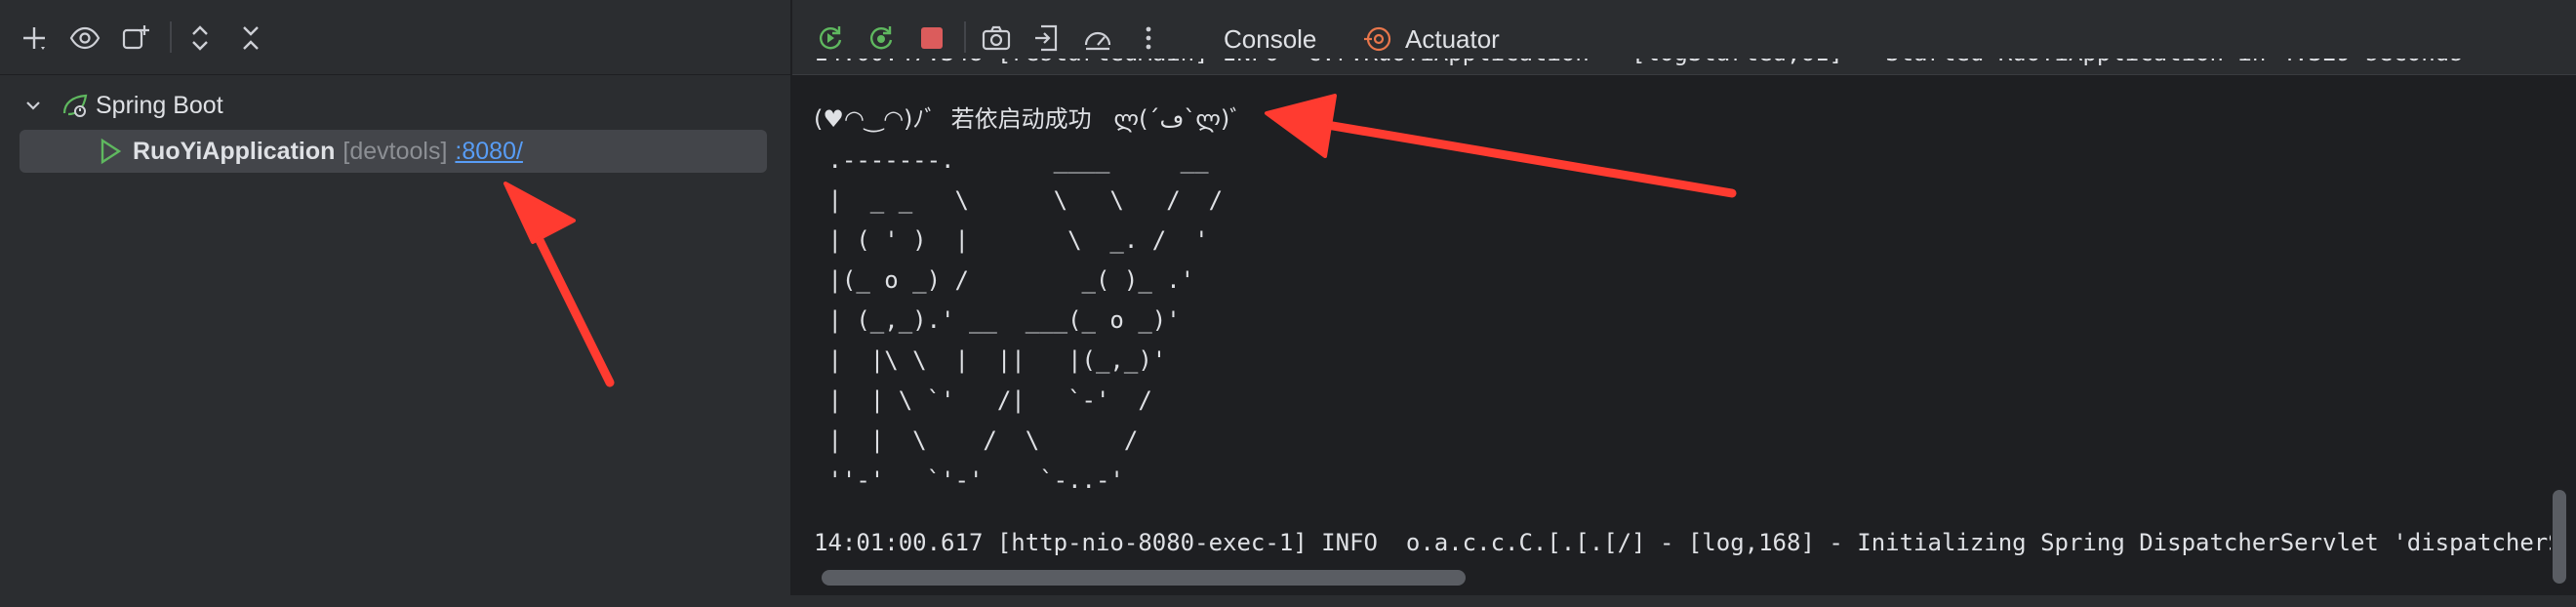  Describe the element at coordinates (135, 39) in the screenshot. I see `new-group-icon` at that location.